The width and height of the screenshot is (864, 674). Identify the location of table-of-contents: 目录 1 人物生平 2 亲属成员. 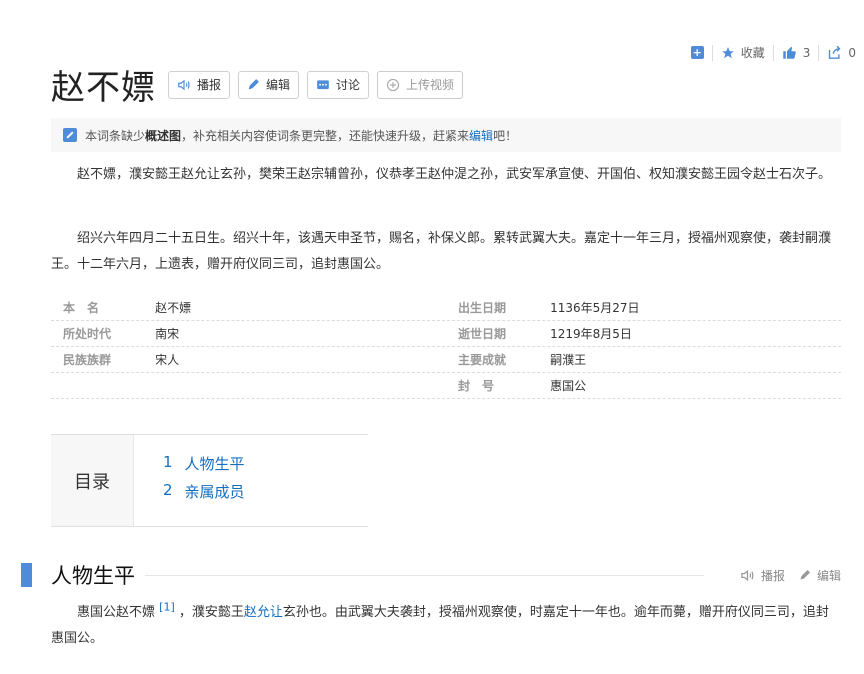
(209, 480).